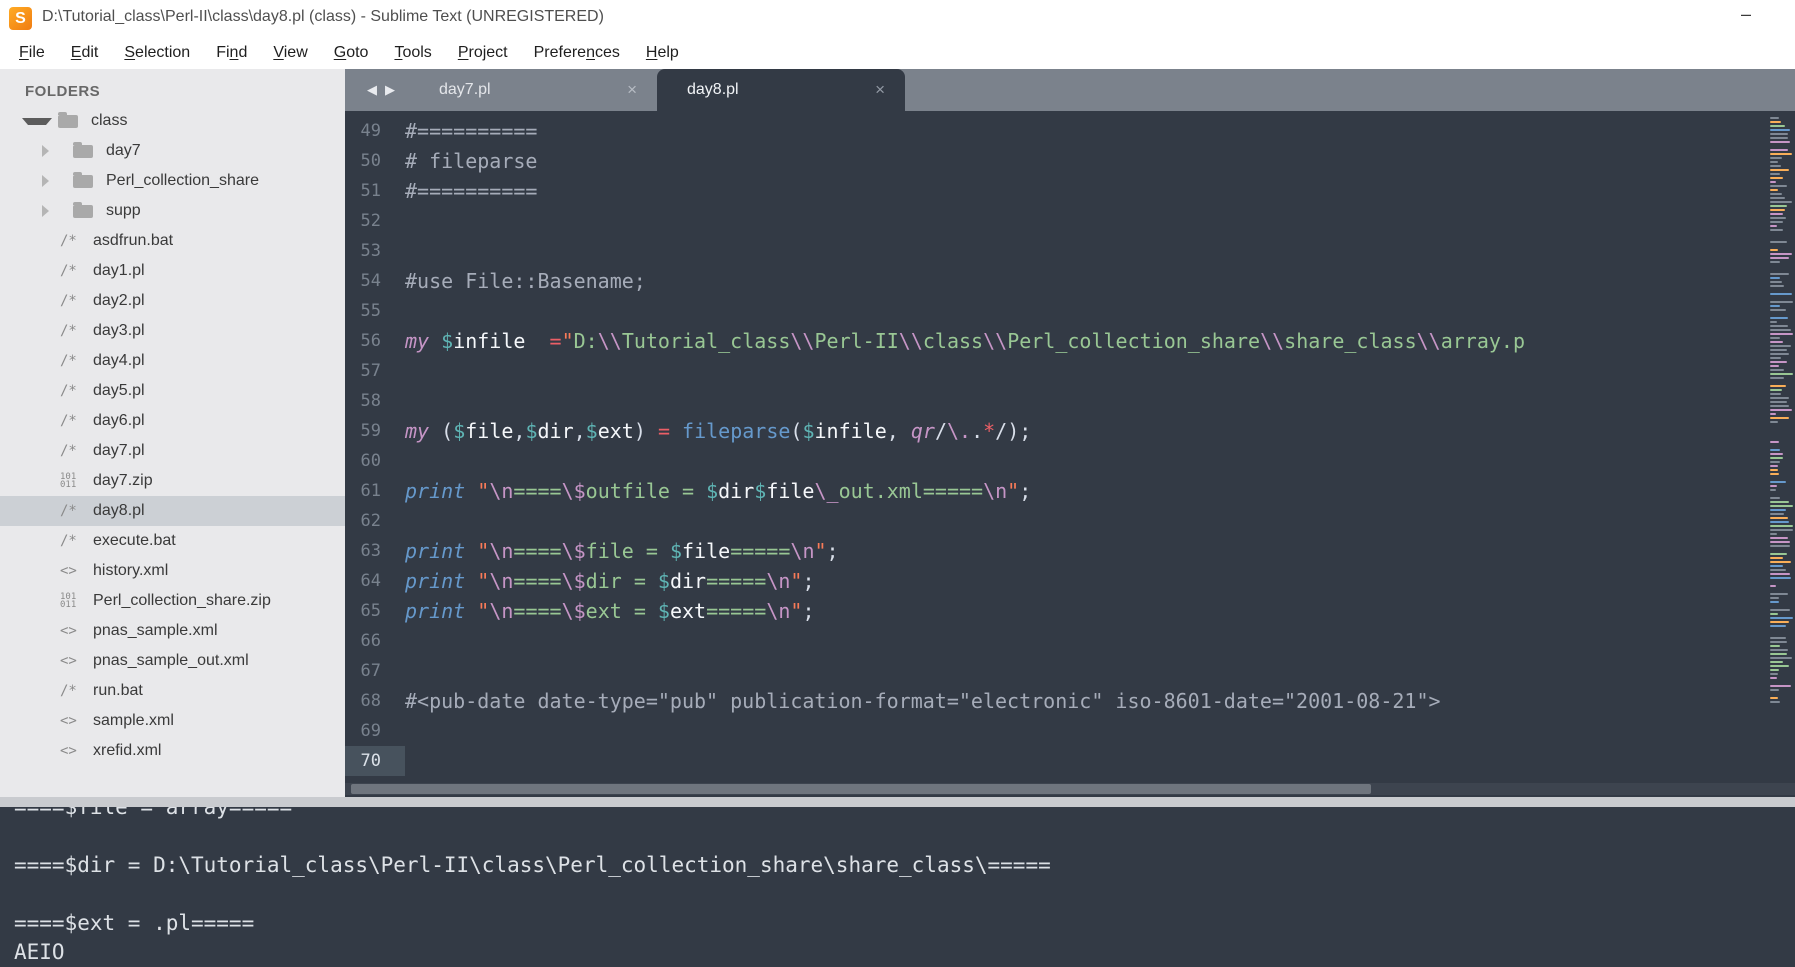 The width and height of the screenshot is (1795, 967). Describe the element at coordinates (1055, 221) in the screenshot. I see `code-line-52: 52` at that location.